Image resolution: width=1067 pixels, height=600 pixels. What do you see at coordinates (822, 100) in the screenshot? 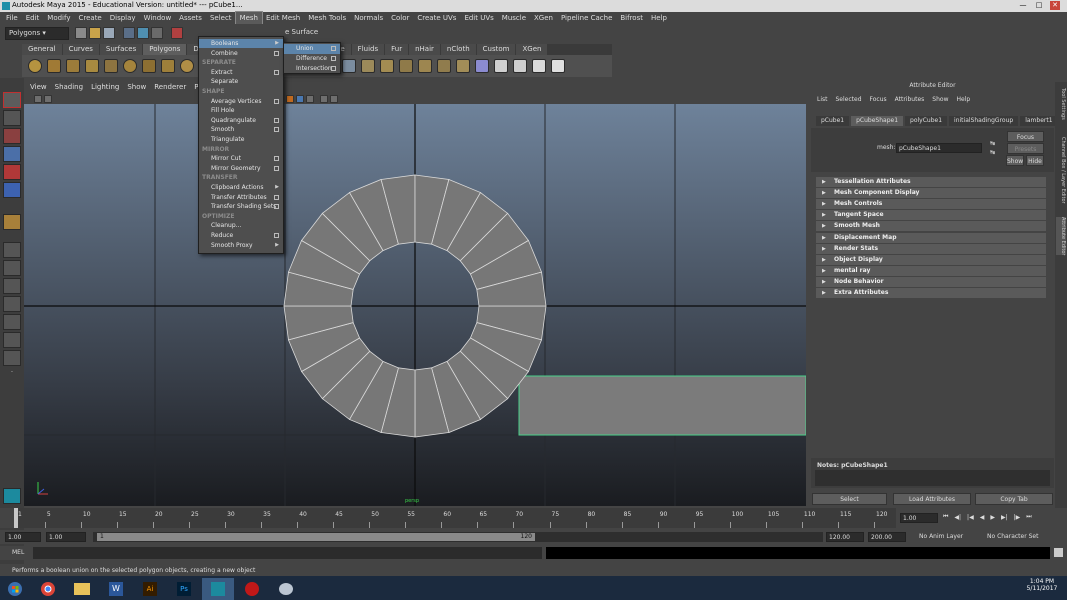
I see `ae-menu-list: List` at bounding box center [822, 100].